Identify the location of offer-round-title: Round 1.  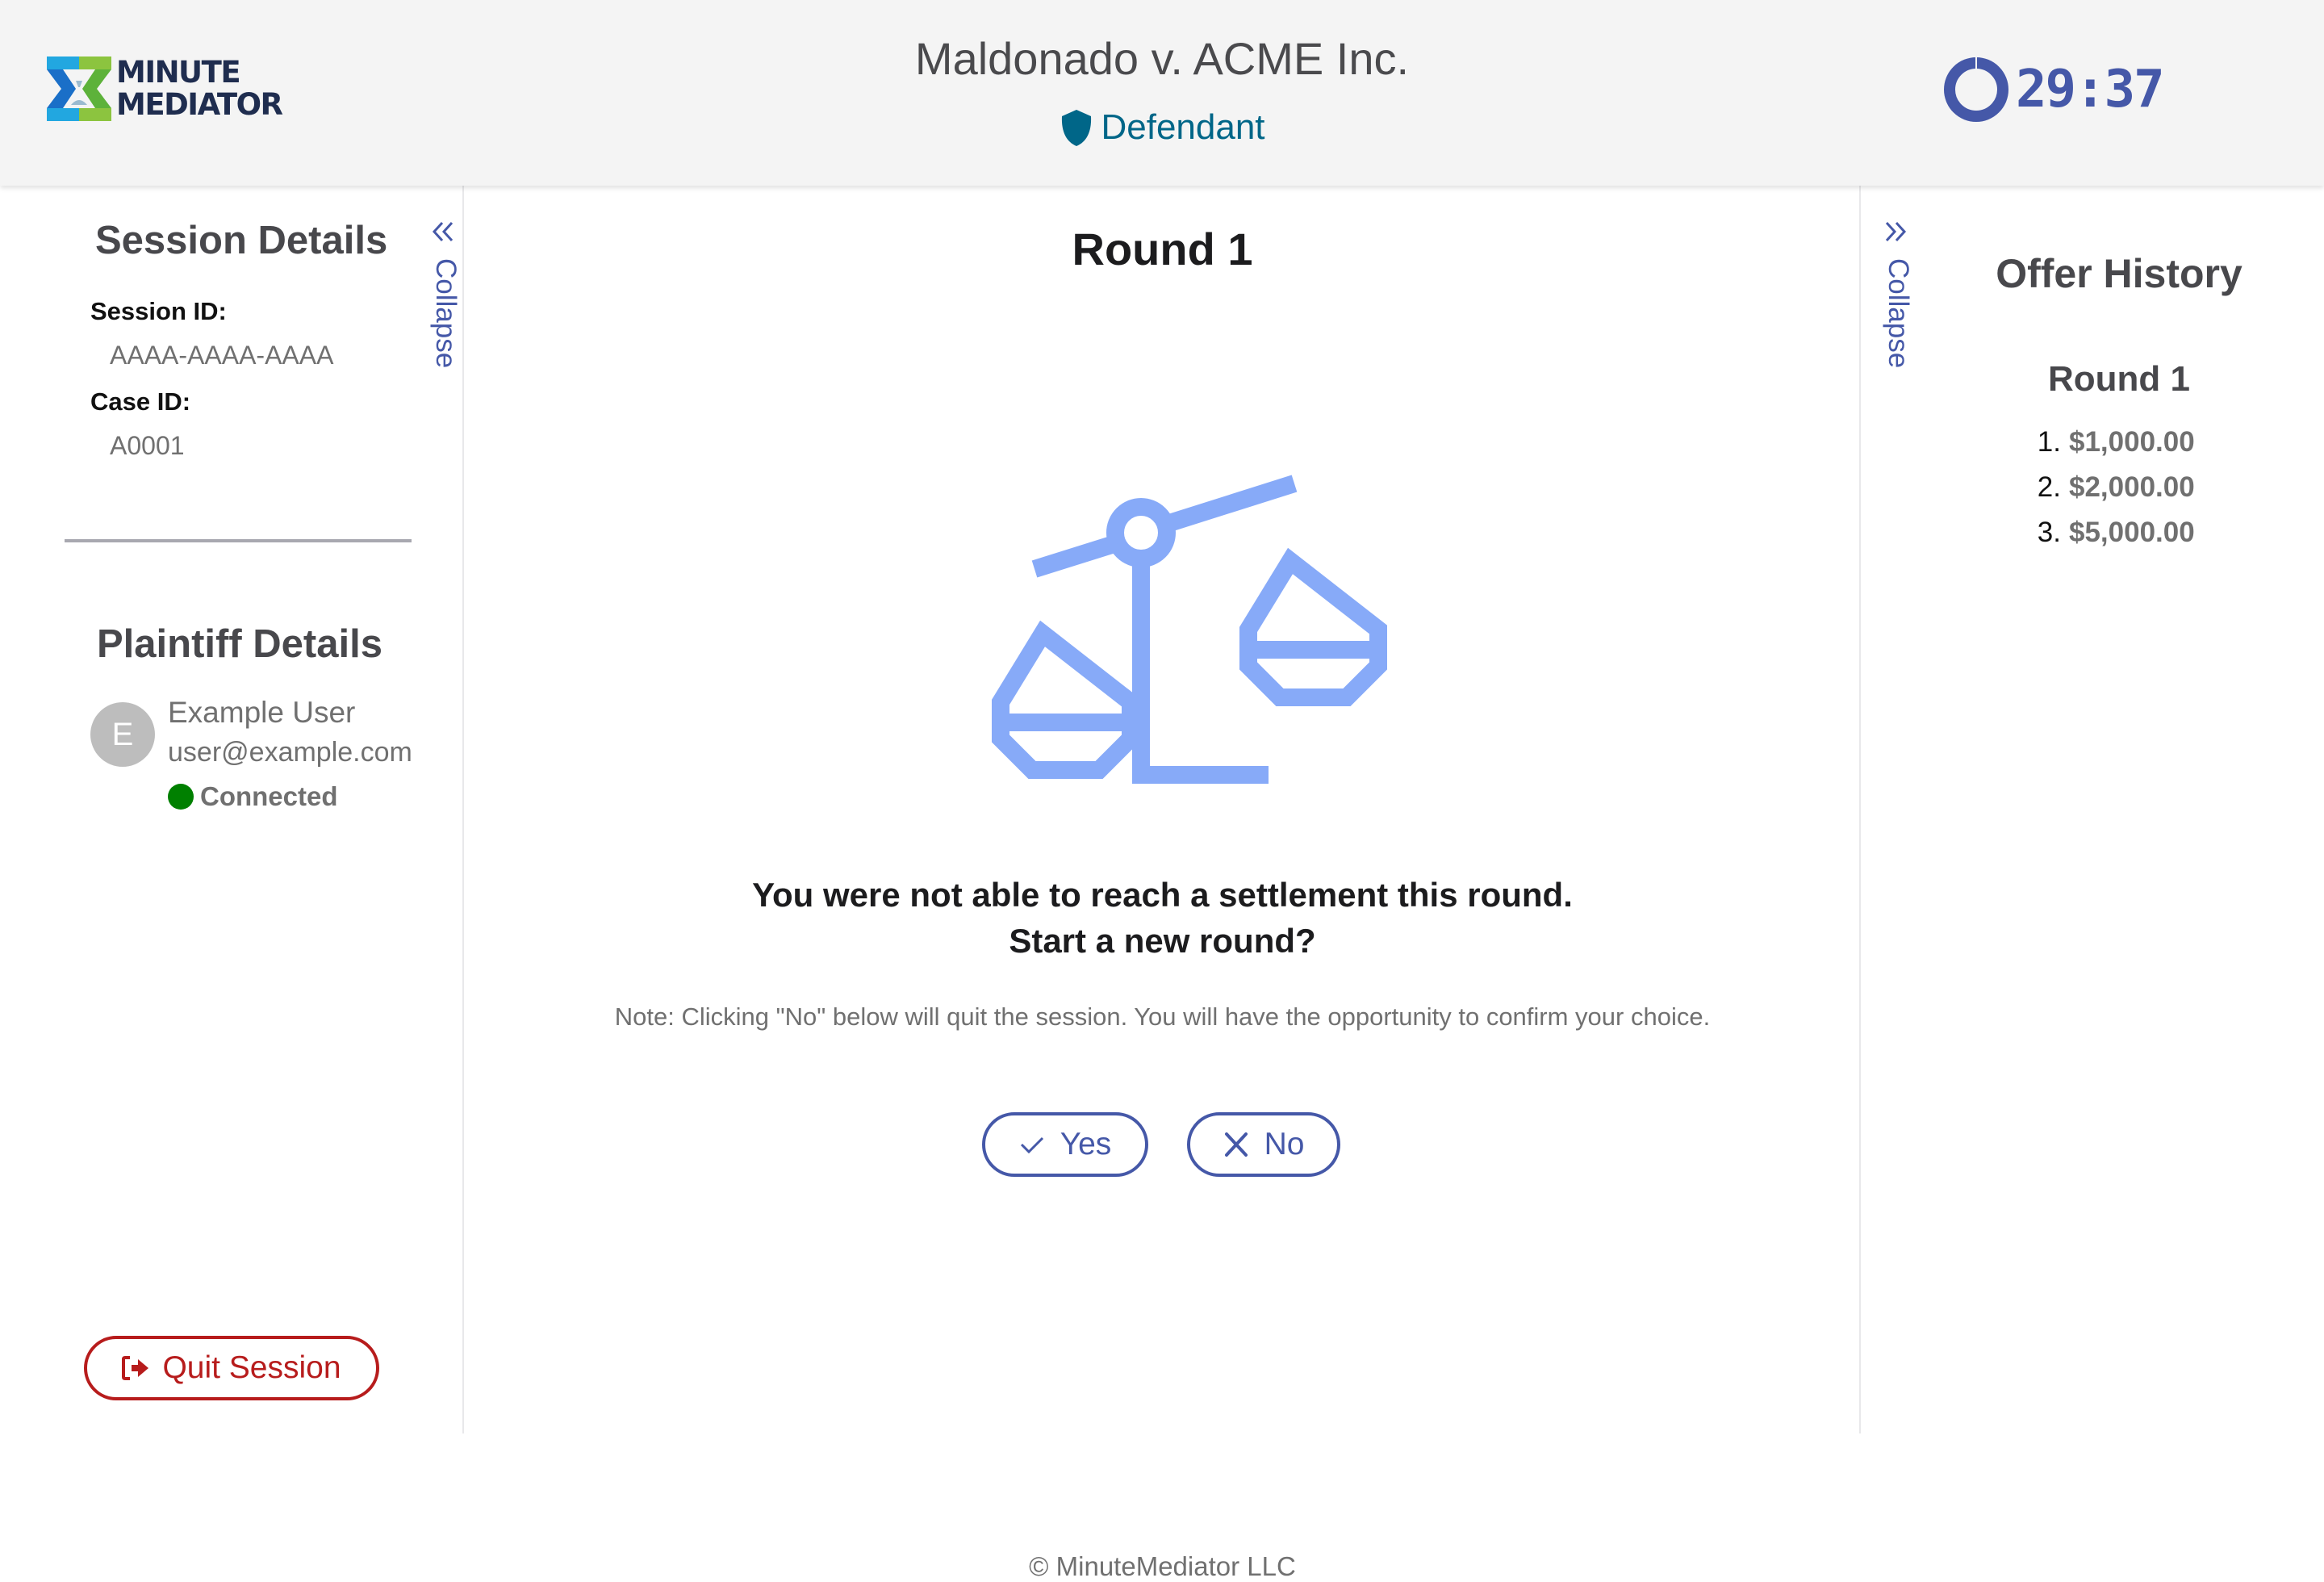
(2119, 379).